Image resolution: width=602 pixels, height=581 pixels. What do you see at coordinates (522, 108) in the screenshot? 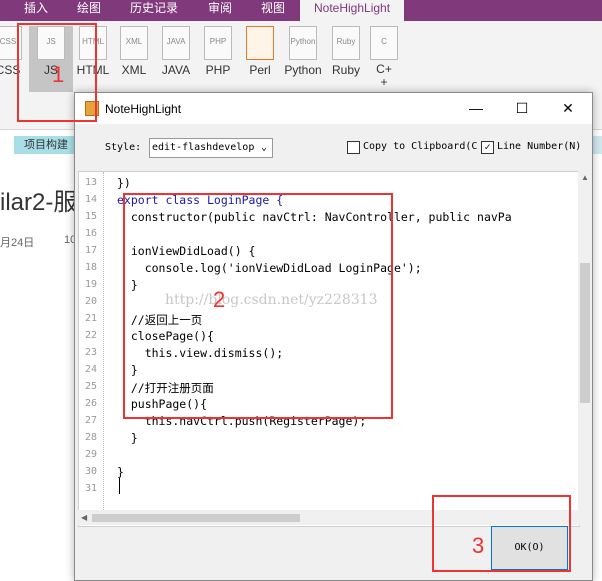
I see `maximize-button: ☐` at bounding box center [522, 108].